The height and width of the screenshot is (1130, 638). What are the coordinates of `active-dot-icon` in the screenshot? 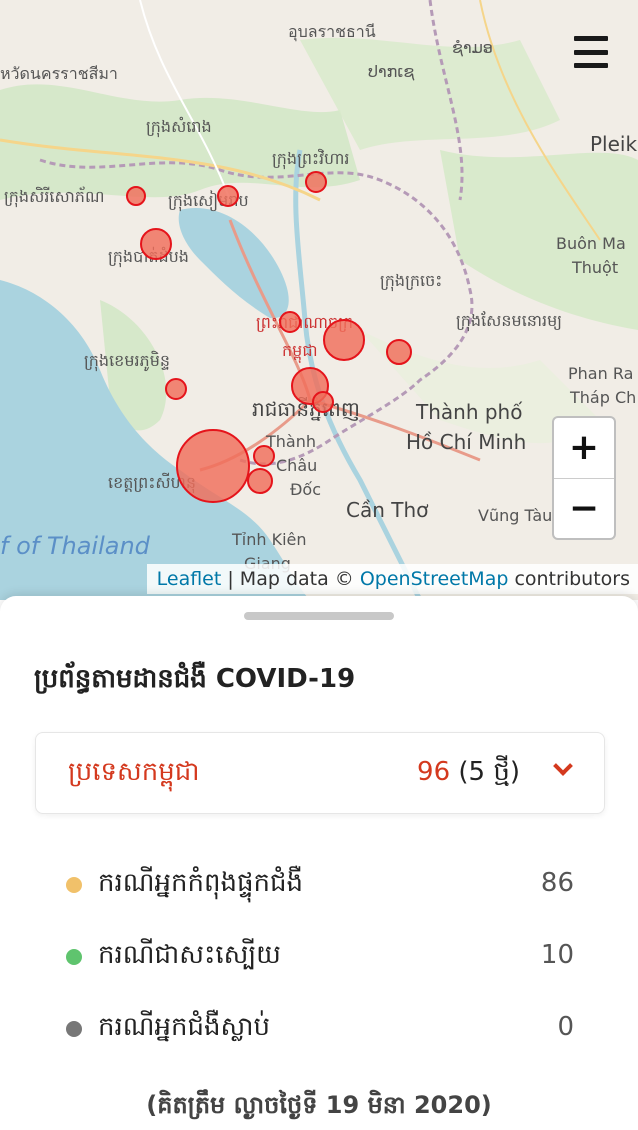 It's located at (74, 885).